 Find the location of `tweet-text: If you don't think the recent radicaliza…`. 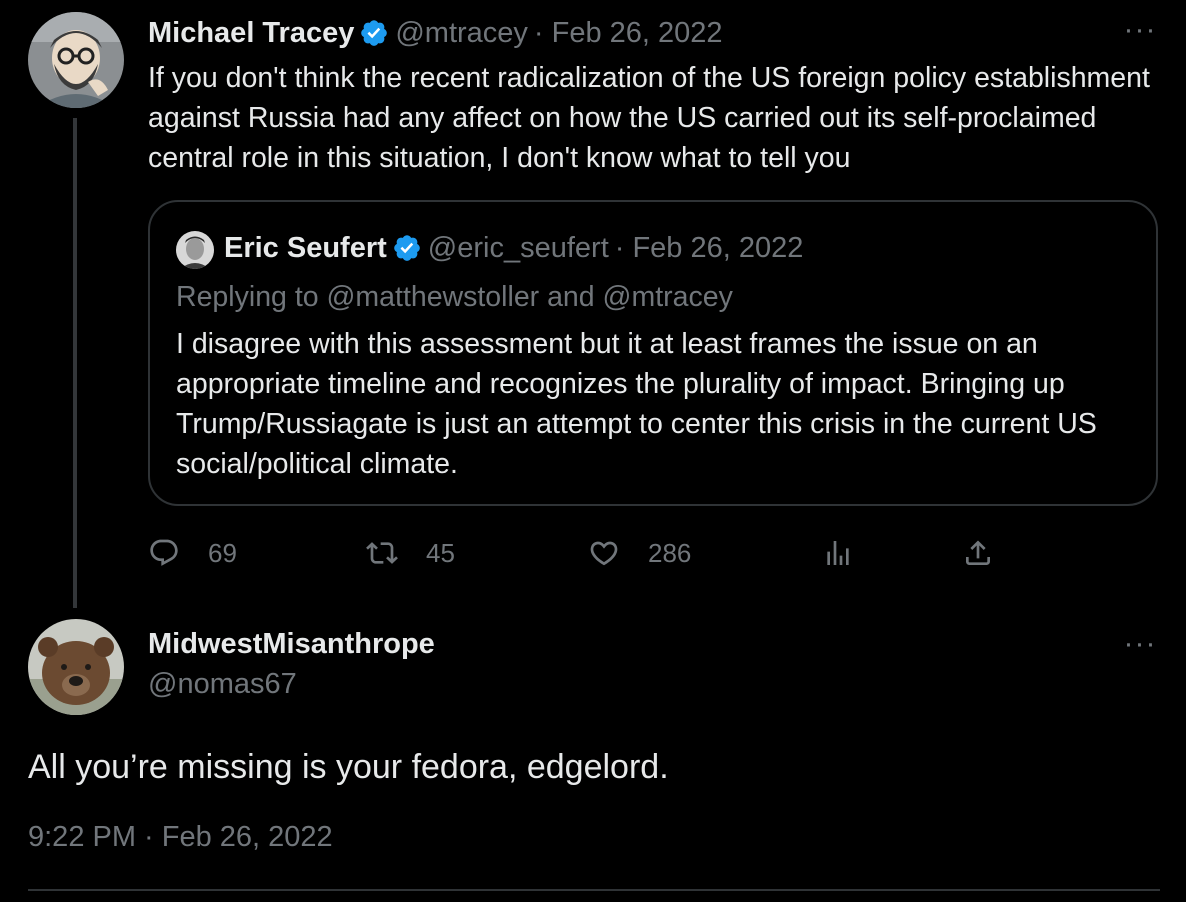

tweet-text: If you don't think the recent radicaliza… is located at coordinates (649, 118).